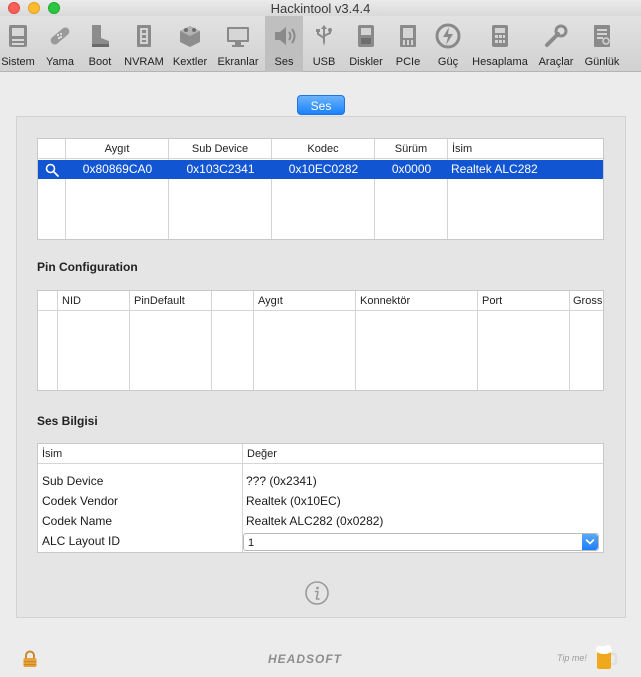  I want to click on column-header-pin-default: PinDefault, so click(171, 301).